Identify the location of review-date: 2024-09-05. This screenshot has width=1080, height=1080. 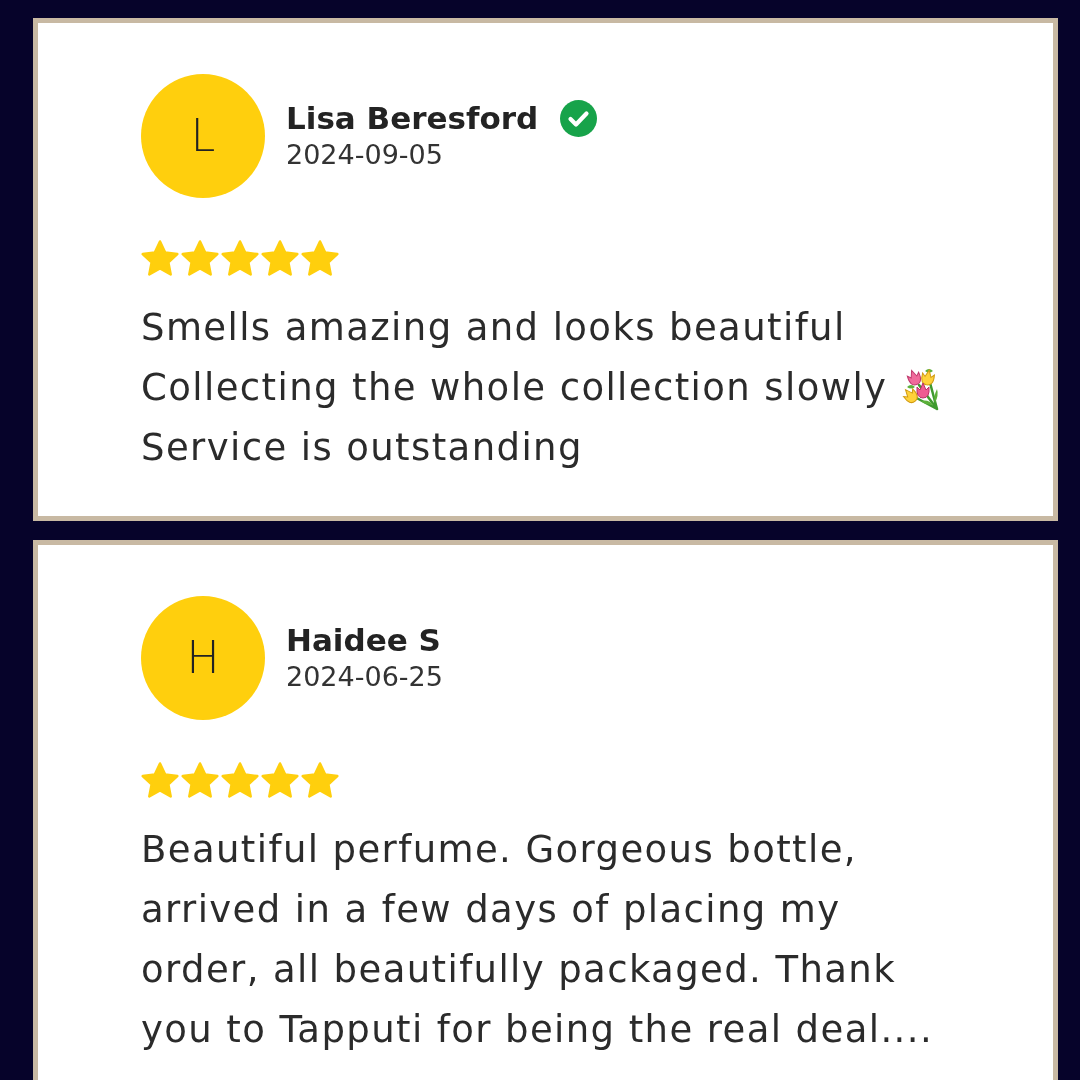
(365, 155).